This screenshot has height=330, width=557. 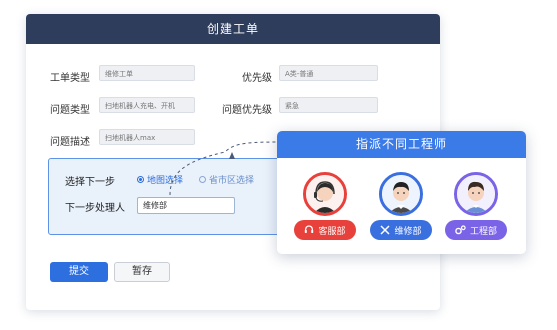 What do you see at coordinates (147, 73) in the screenshot?
I see `ticket-type-field: 维修工单` at bounding box center [147, 73].